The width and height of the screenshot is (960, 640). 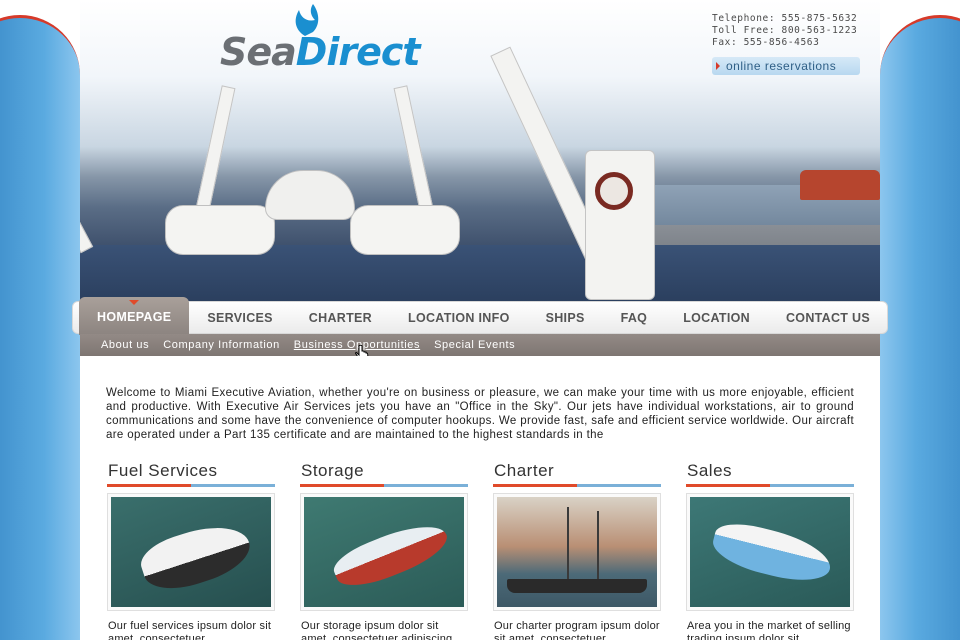 What do you see at coordinates (358, 52) in the screenshot?
I see `logo-direct-text: Direct` at bounding box center [358, 52].